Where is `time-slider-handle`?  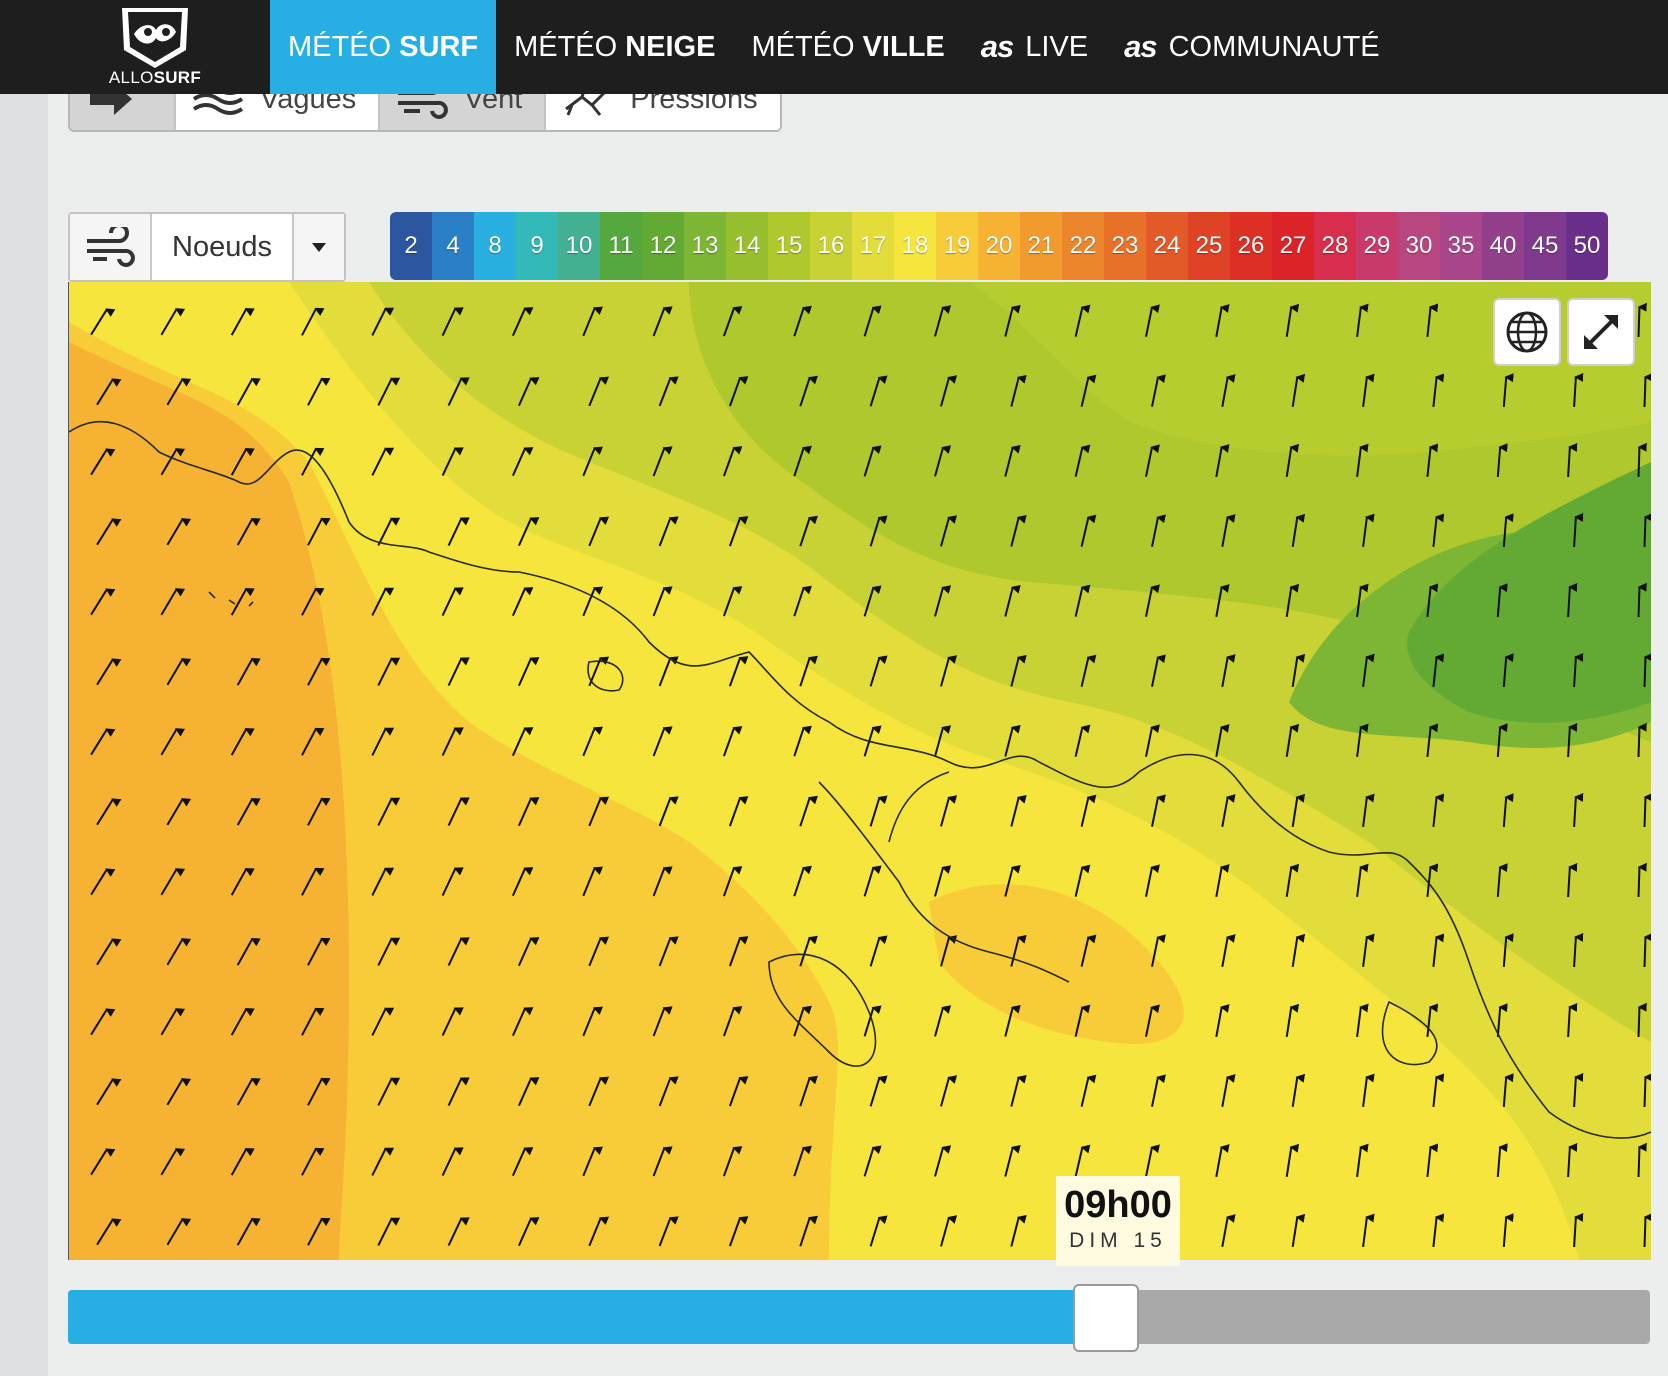 time-slider-handle is located at coordinates (1105, 1318).